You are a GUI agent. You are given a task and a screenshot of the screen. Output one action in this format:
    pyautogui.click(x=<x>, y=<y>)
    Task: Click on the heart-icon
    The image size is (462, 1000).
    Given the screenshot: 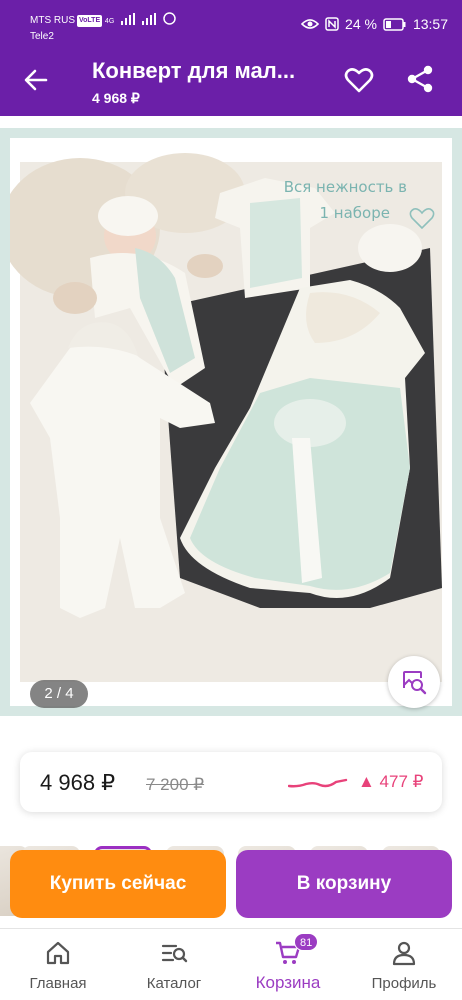 What is the action you would take?
    pyautogui.click(x=359, y=80)
    